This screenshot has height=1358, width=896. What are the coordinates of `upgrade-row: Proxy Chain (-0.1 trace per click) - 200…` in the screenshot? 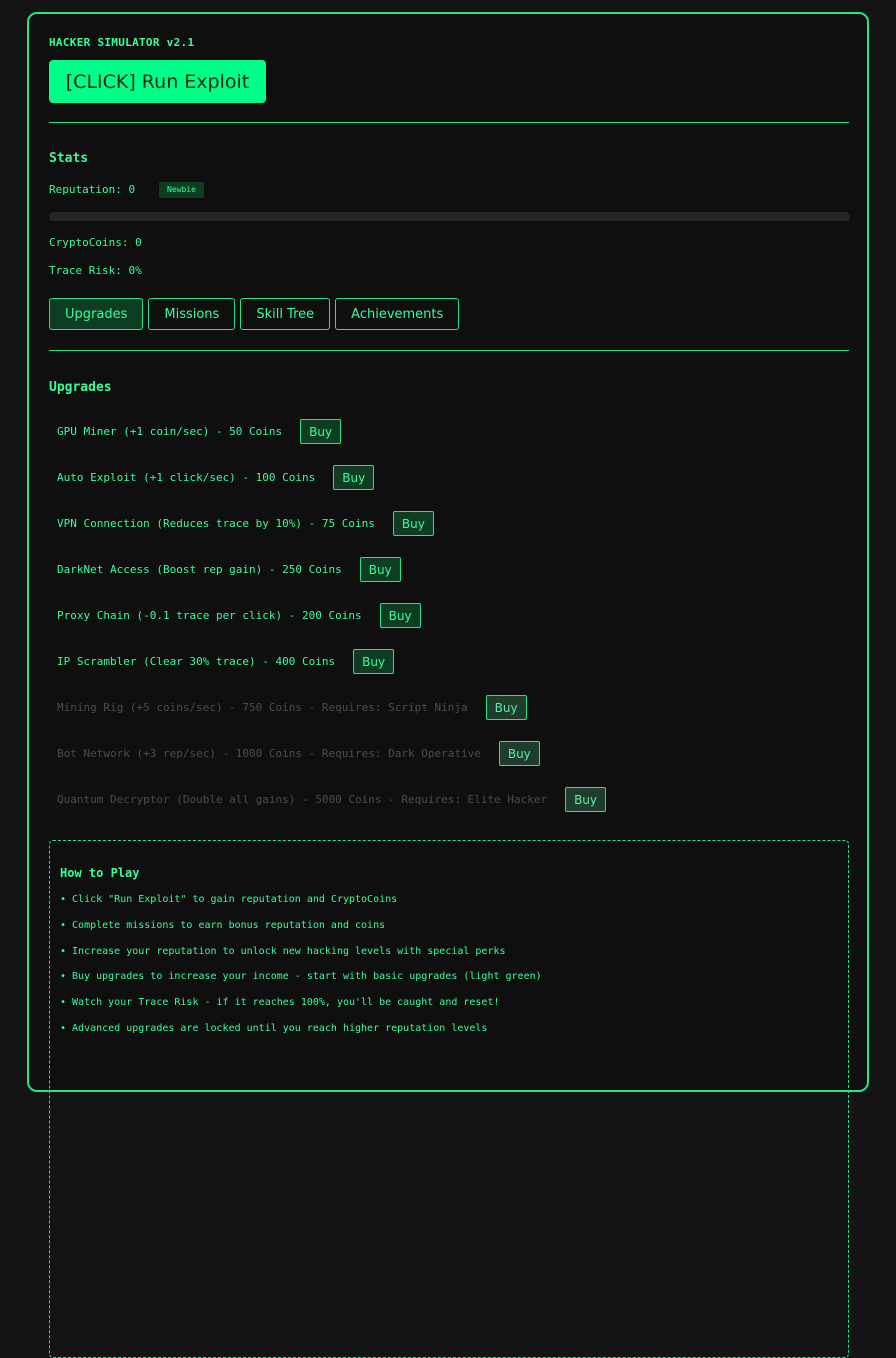 It's located at (239, 615).